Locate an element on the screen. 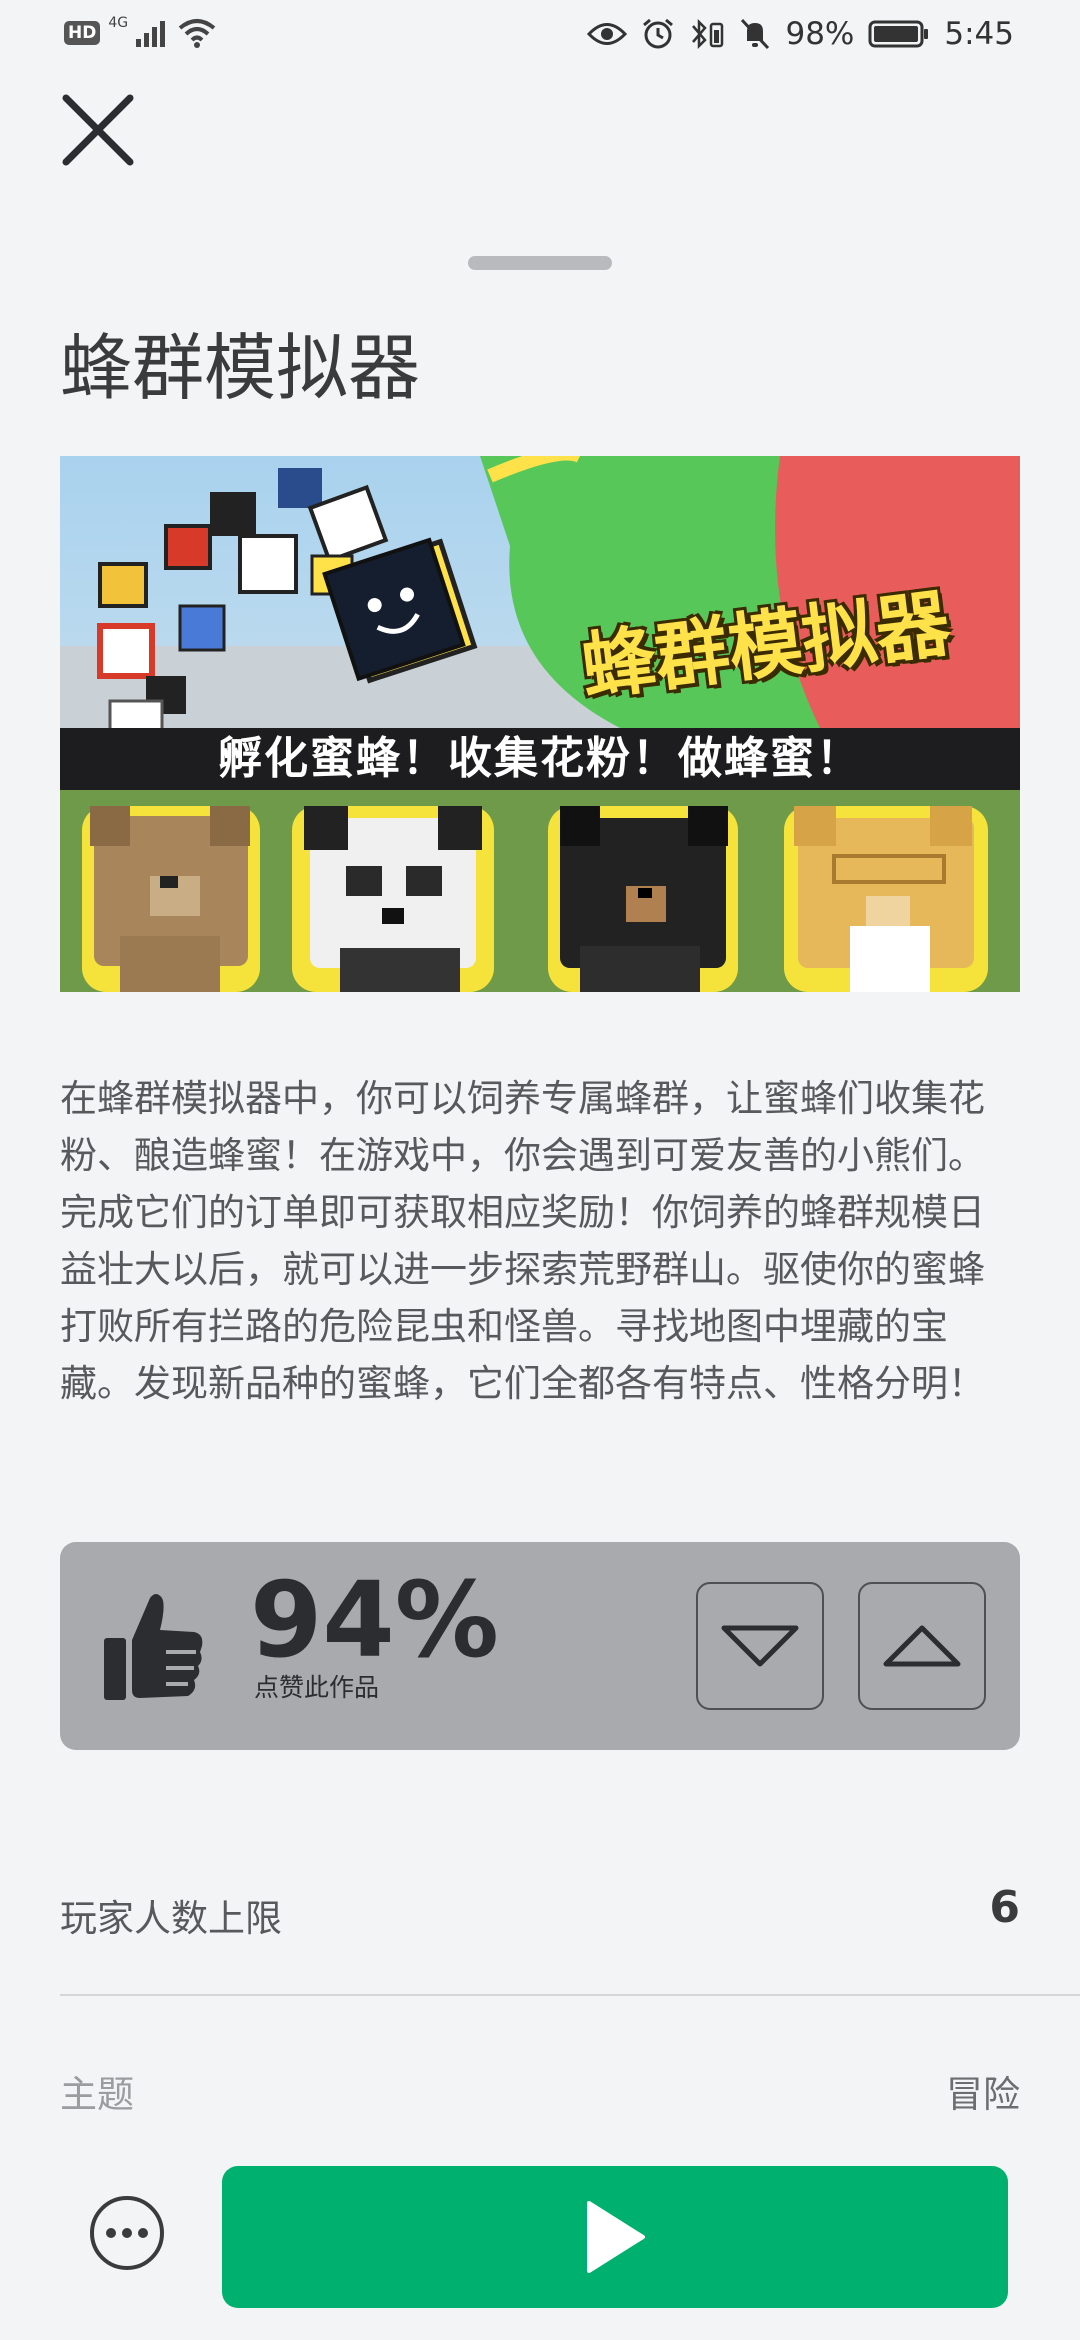  battery-icon is located at coordinates (898, 34).